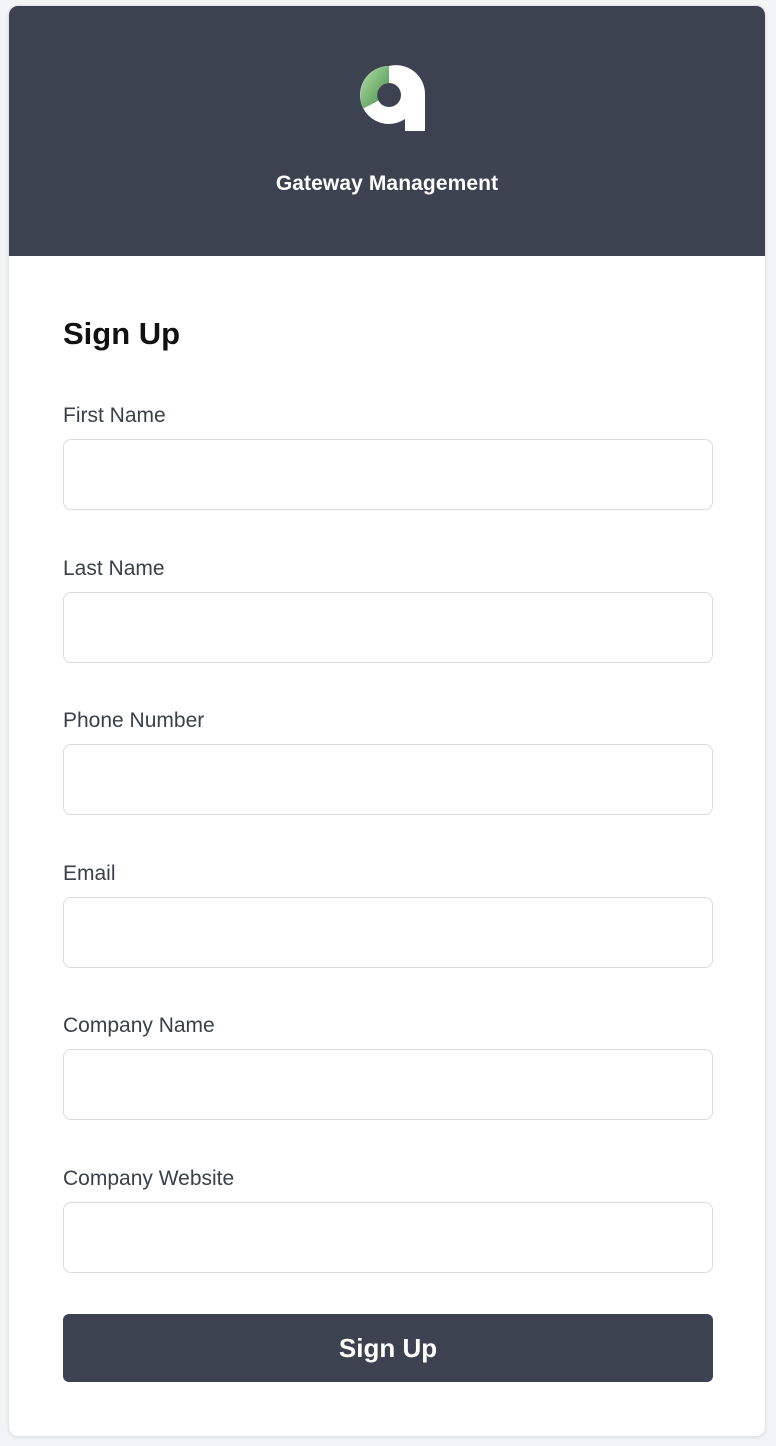  I want to click on last-name-field: Last Name, so click(388, 608).